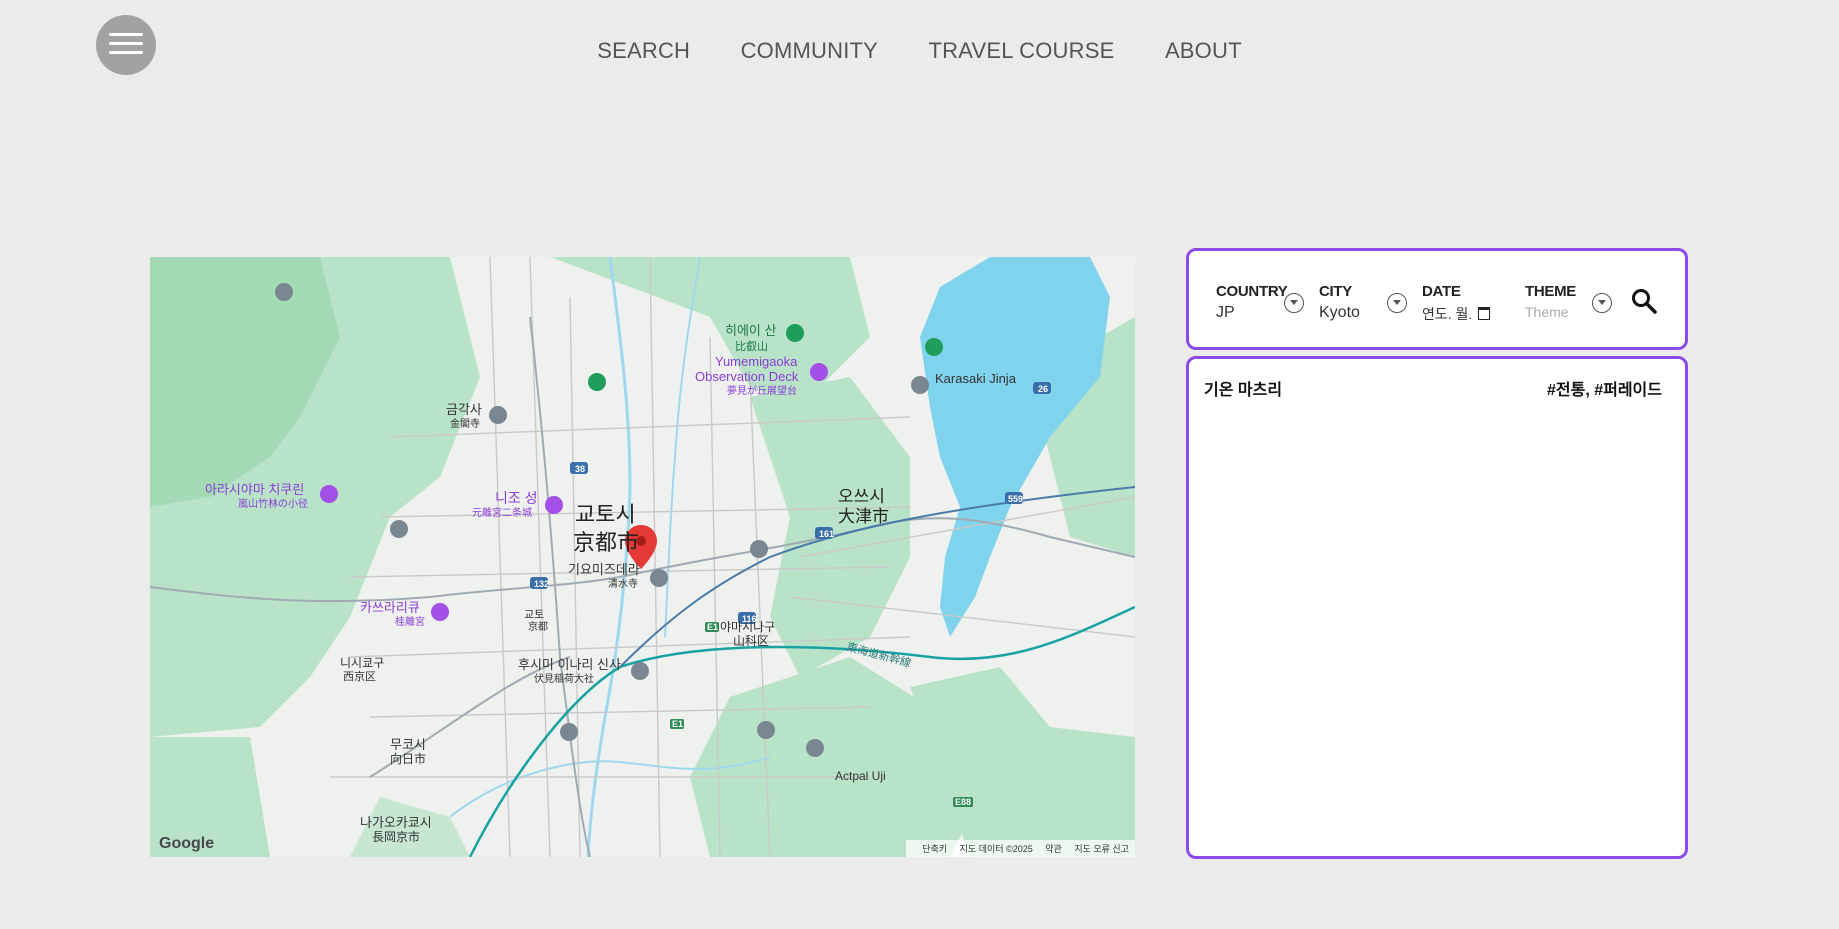  Describe the element at coordinates (1456, 303) in the screenshot. I see `date-field: DATE 연도. 월.` at that location.